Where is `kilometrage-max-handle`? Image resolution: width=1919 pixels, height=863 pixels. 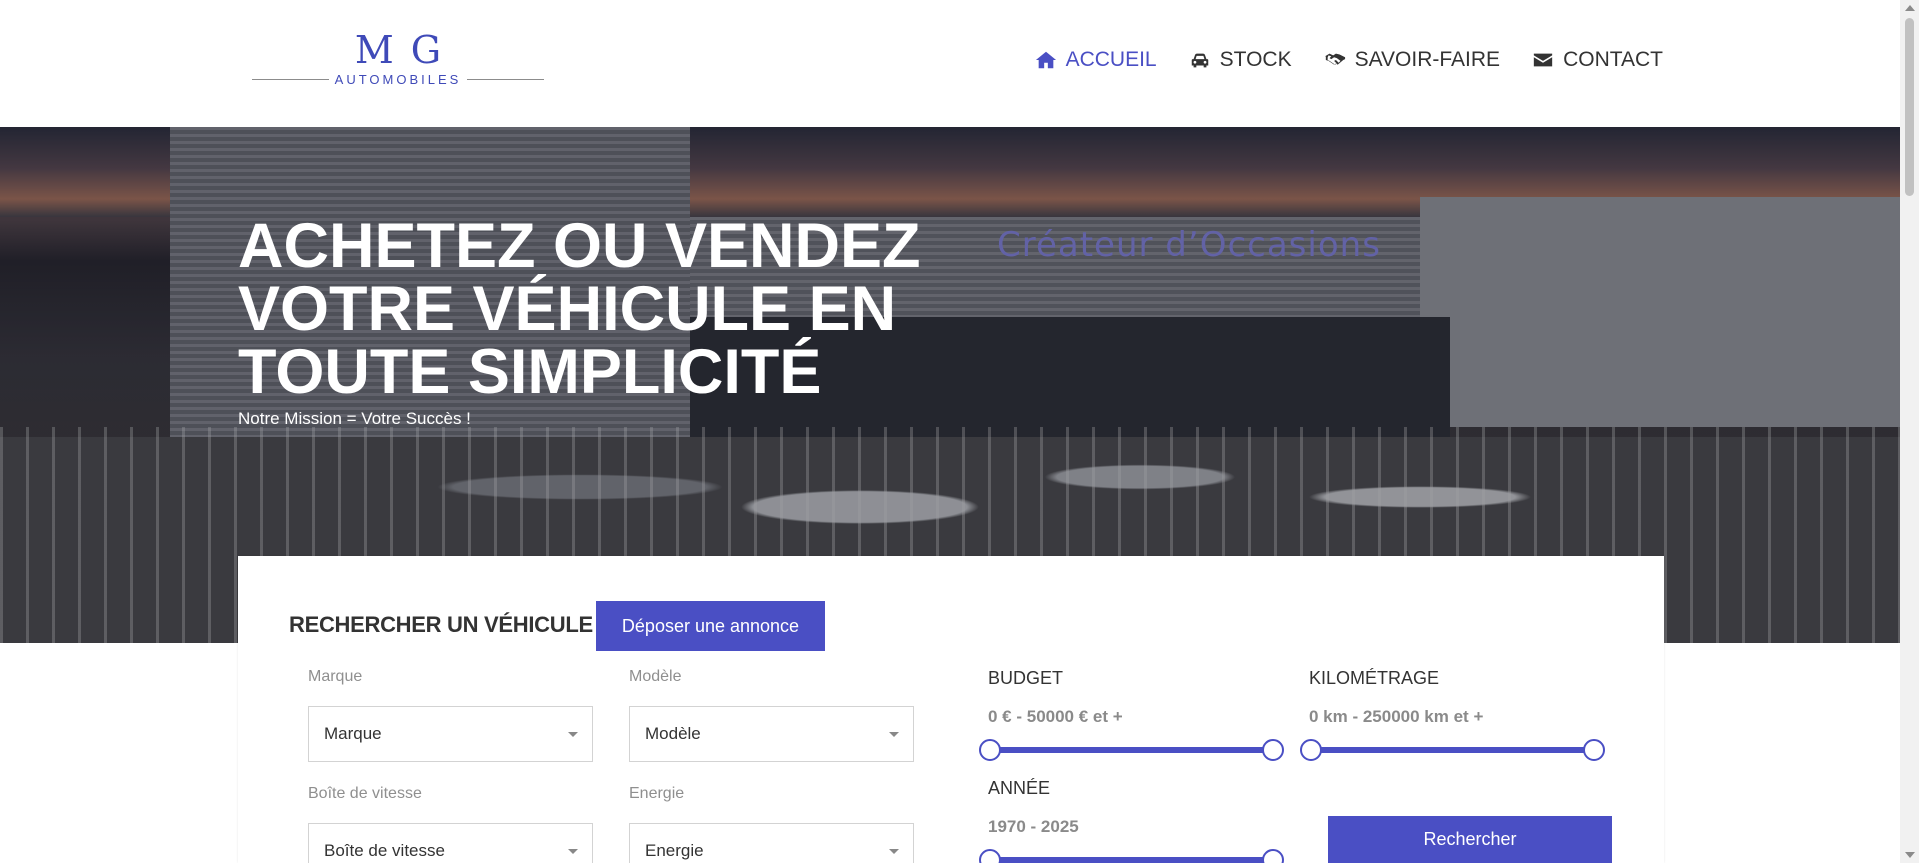 kilometrage-max-handle is located at coordinates (1594, 750).